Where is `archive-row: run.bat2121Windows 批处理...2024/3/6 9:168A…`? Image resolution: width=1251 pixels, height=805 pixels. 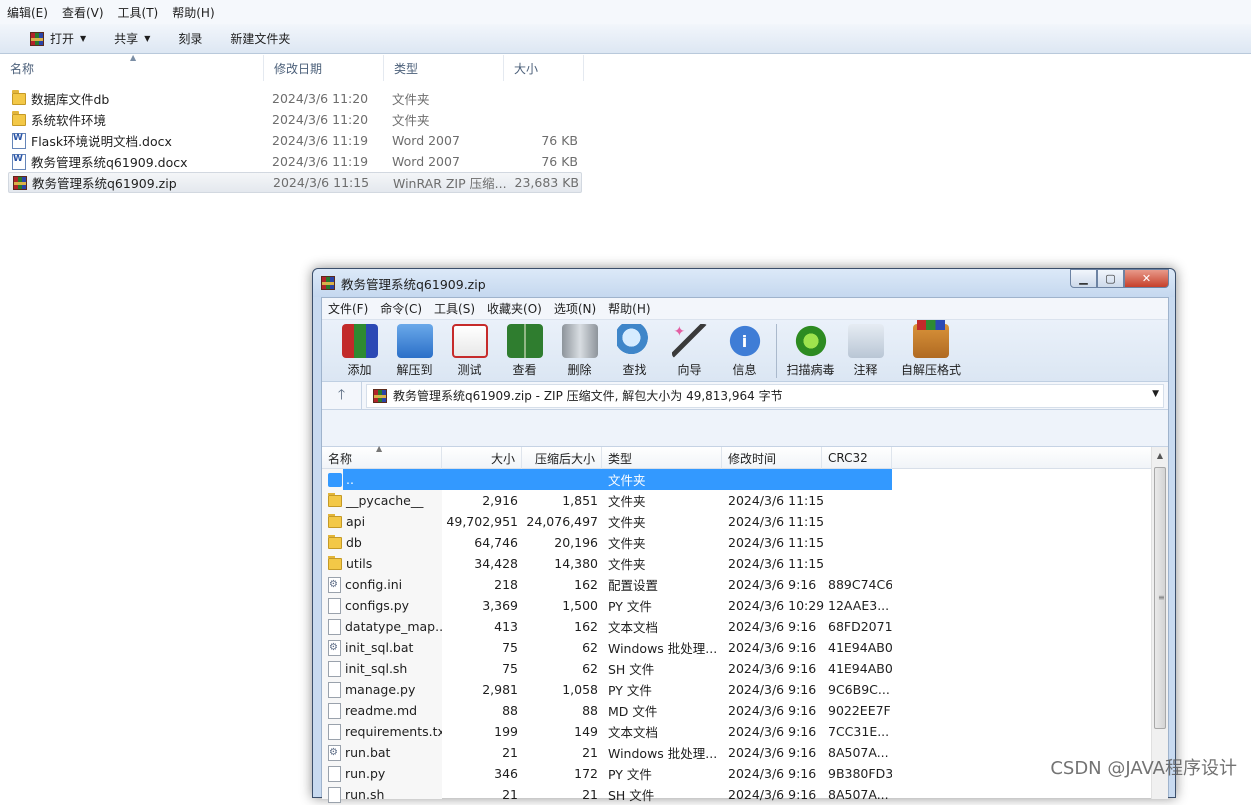
archive-row: run.bat2121Windows 批处理...2024/3/6 9:168A… is located at coordinates (745, 752).